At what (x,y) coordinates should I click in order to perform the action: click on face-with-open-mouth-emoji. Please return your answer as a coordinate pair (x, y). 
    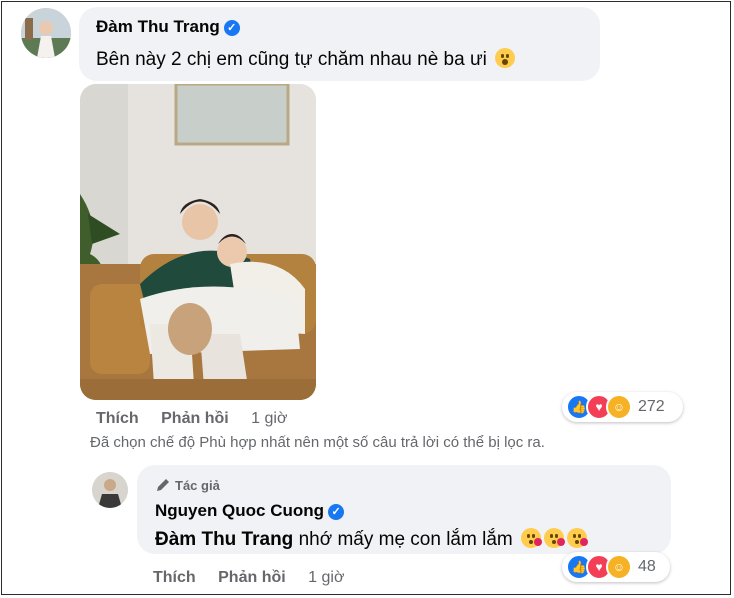
    Looking at the image, I should click on (505, 58).